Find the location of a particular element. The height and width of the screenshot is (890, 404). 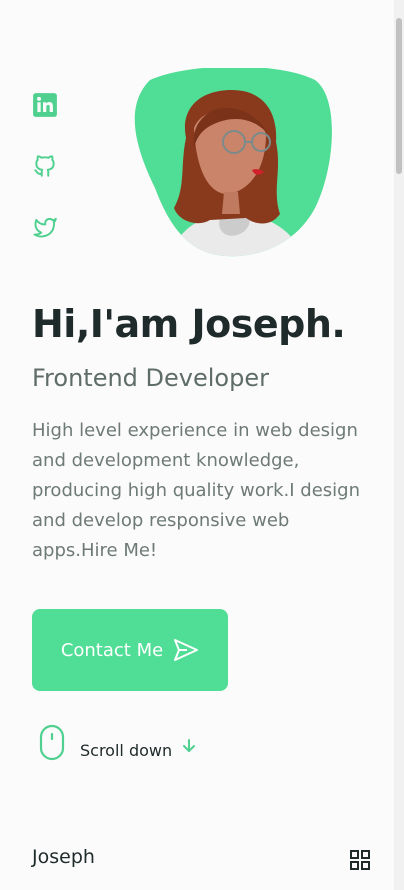

scroll-down-link: Scroll down is located at coordinates (117, 743).